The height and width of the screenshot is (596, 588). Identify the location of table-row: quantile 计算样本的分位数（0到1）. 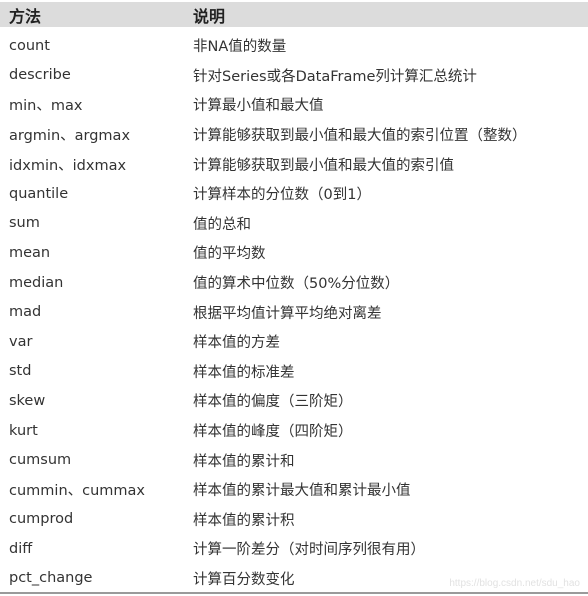
(294, 194).